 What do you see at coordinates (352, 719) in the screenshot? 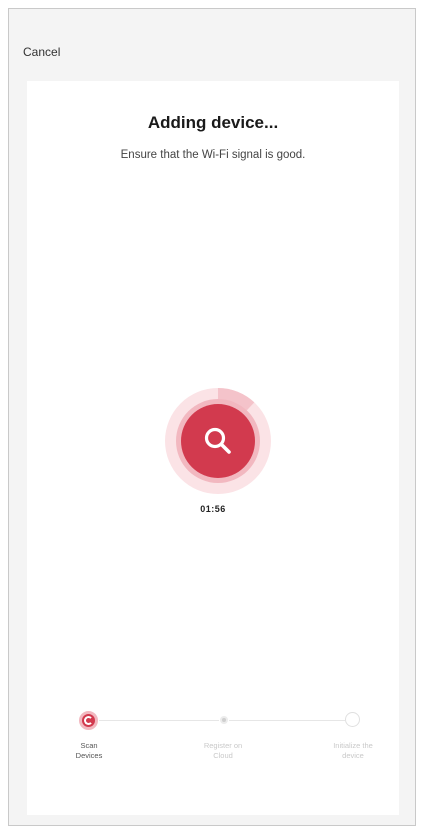
I see `step-3-indicator` at bounding box center [352, 719].